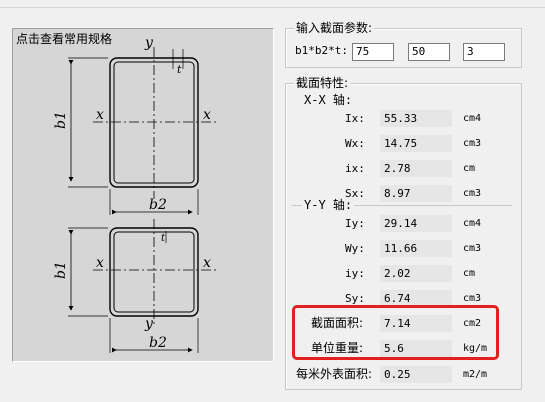 The width and height of the screenshot is (545, 402). I want to click on wx-unit: cm3, so click(472, 143).